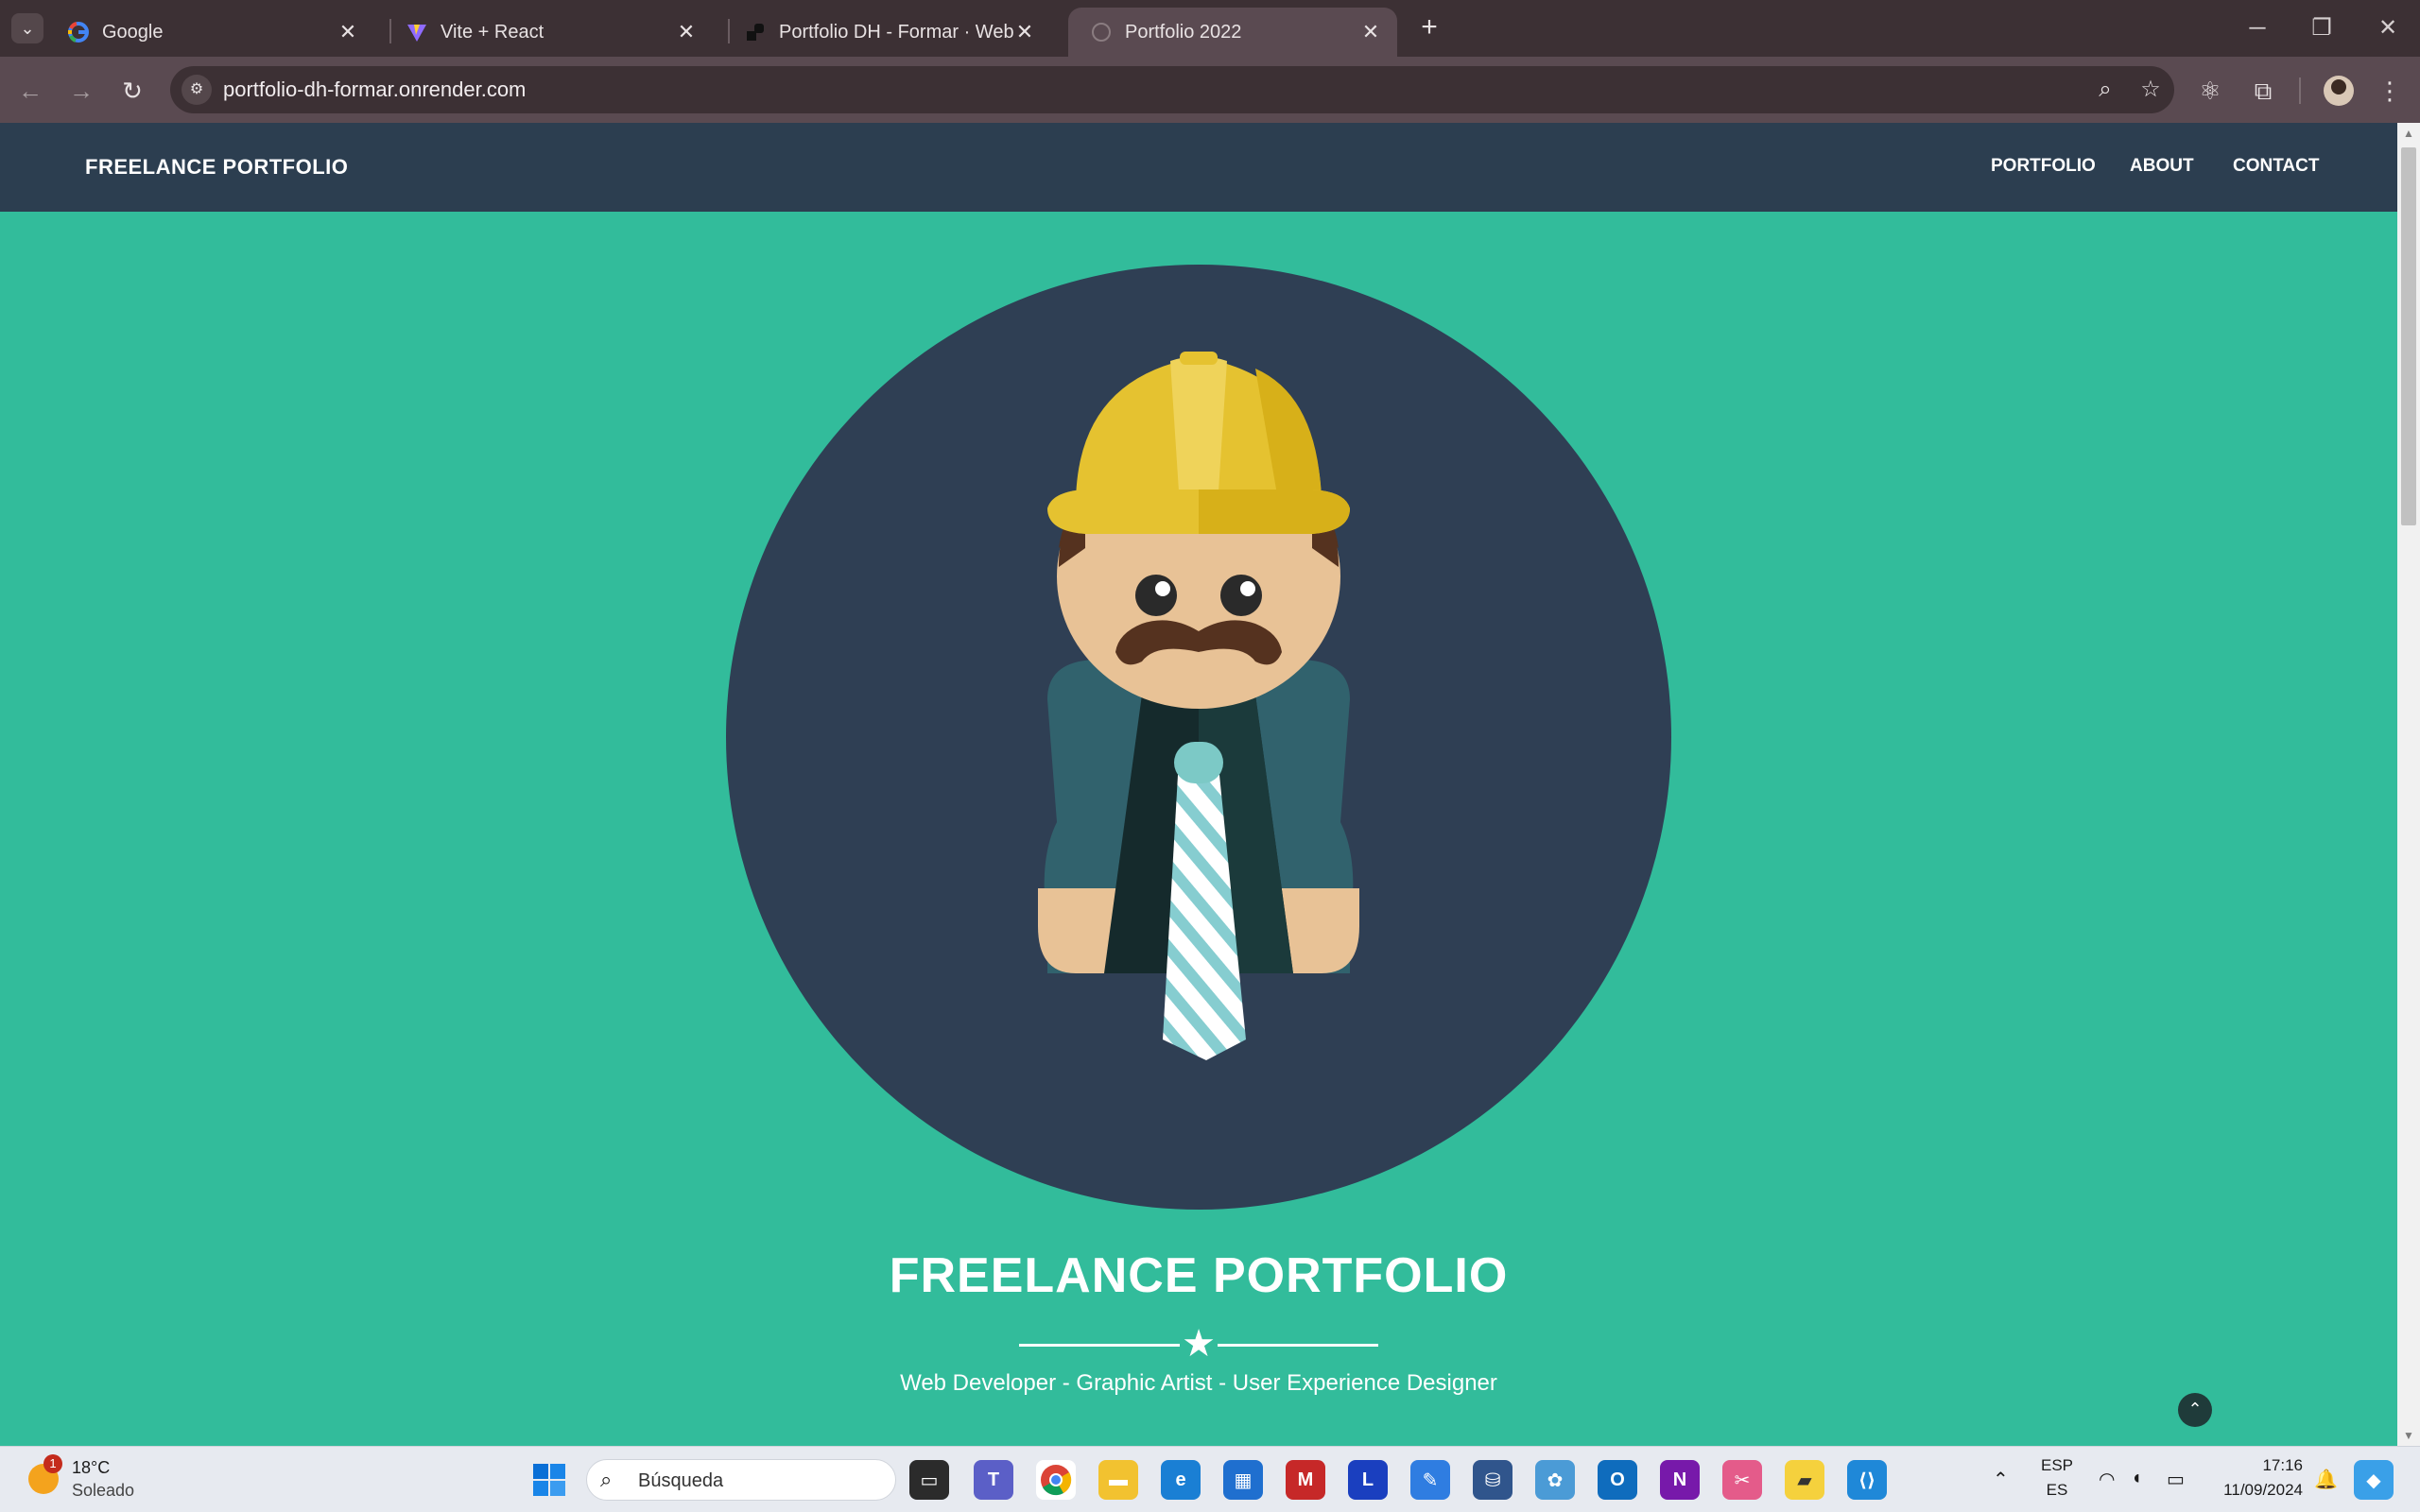 The image size is (2420, 1512). I want to click on nav-link-portfolio: PORTFOLIO, so click(2043, 166).